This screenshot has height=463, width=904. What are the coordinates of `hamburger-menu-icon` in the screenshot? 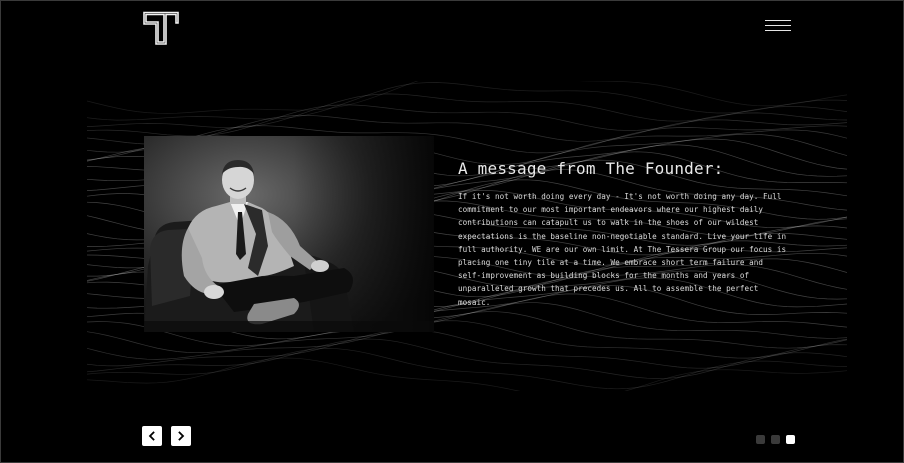 It's located at (778, 26).